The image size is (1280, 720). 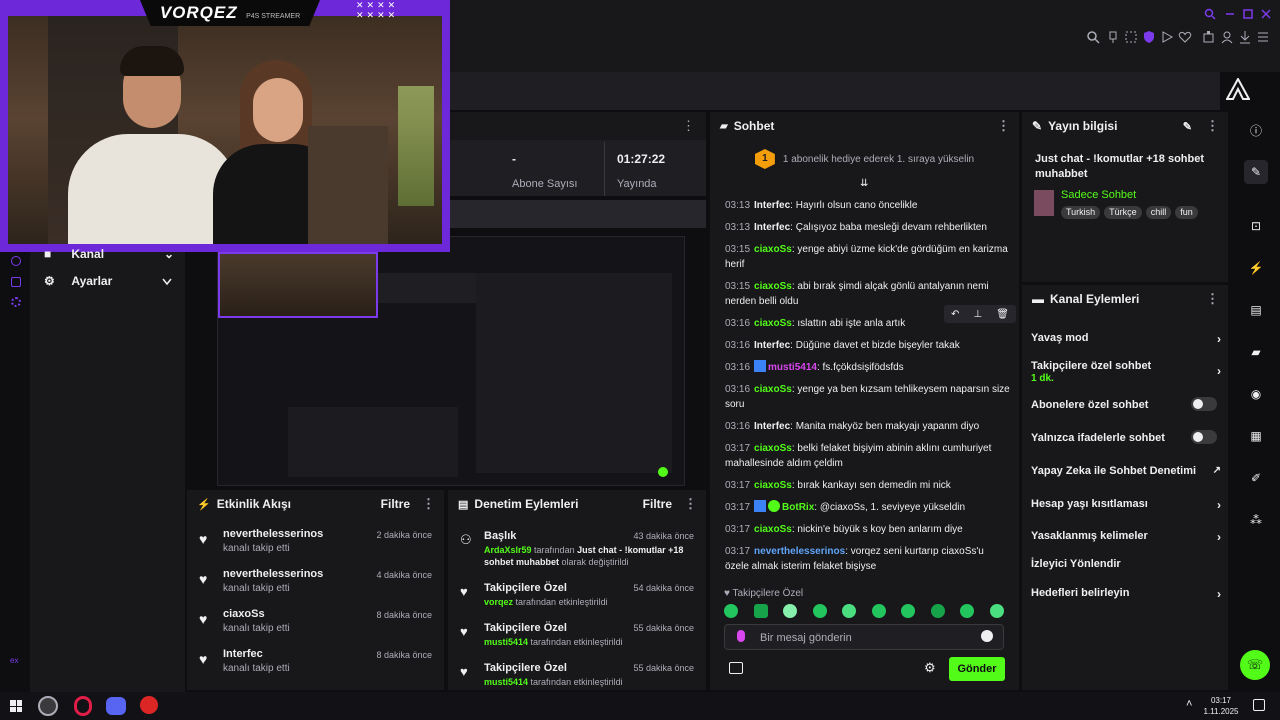 What do you see at coordinates (1256, 130) in the screenshot?
I see `info-icon: ⓘ` at bounding box center [1256, 130].